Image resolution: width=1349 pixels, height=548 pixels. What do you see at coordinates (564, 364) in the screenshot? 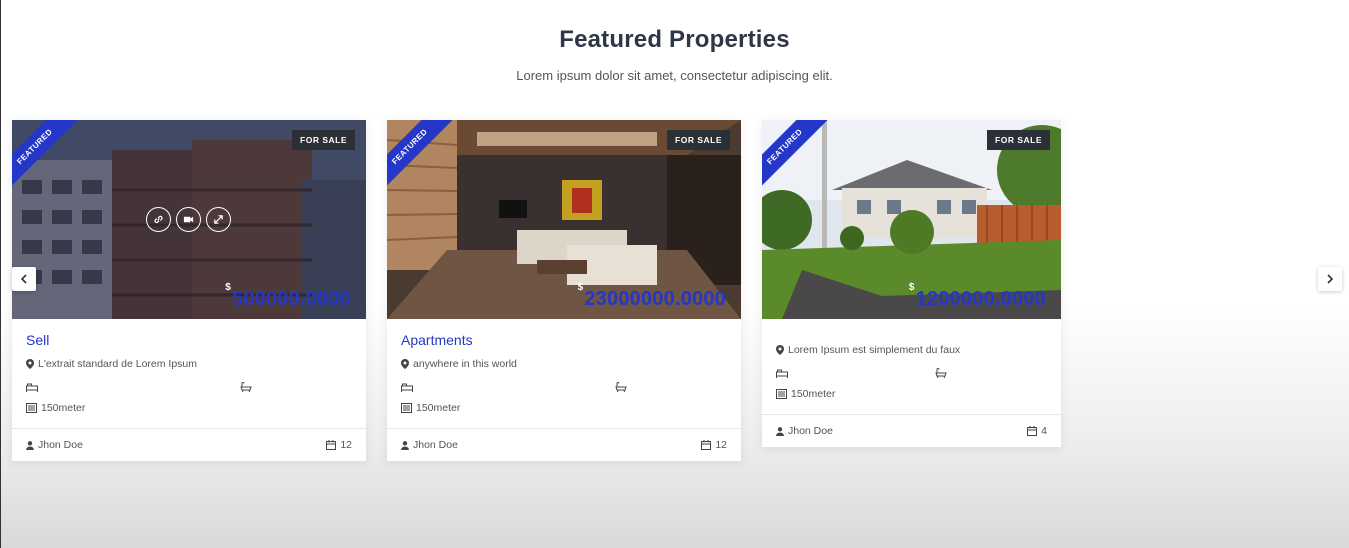
I see `property-address: anywhere in this world` at bounding box center [564, 364].